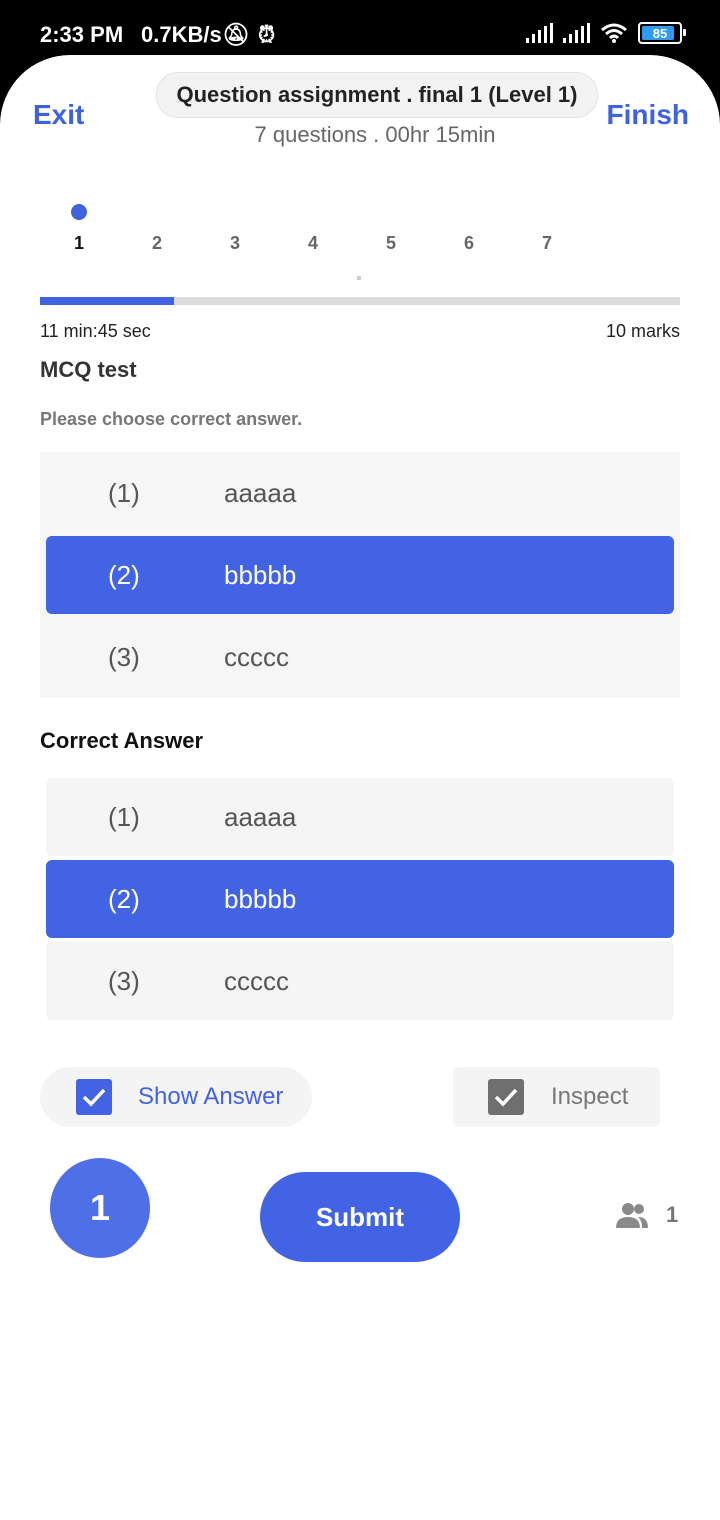 The image size is (720, 1520). I want to click on question-number-2: 2, so click(157, 243).